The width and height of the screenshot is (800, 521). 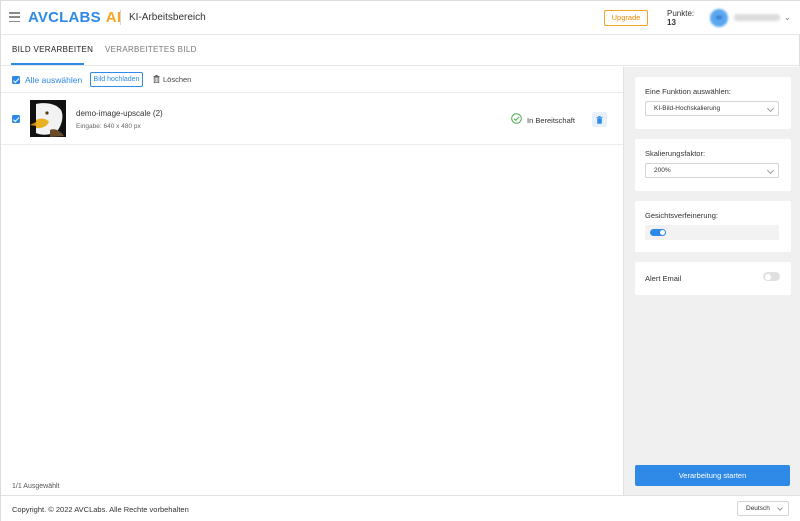 I want to click on alert-email-card: Alert Email, so click(x=713, y=278).